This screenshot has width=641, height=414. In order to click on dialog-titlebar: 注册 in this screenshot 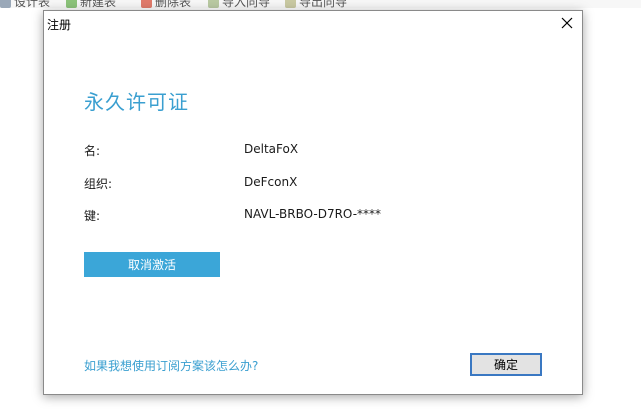, I will do `click(313, 23)`.